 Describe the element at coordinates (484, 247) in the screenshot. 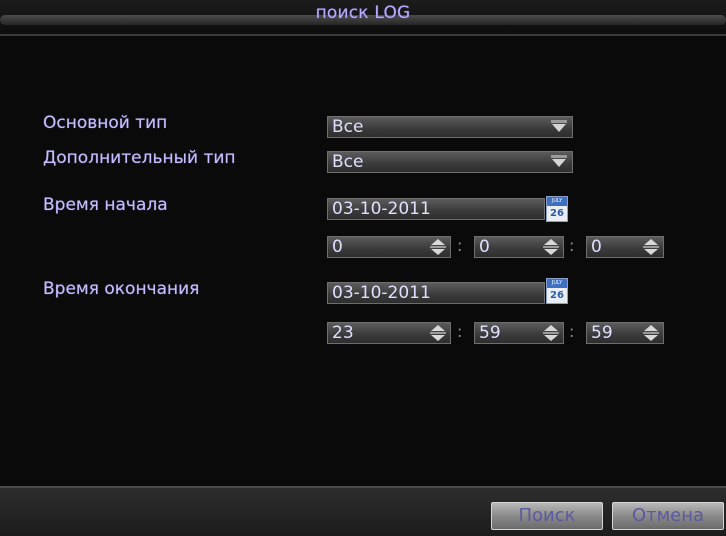

I see `start-minute-value: 0` at that location.